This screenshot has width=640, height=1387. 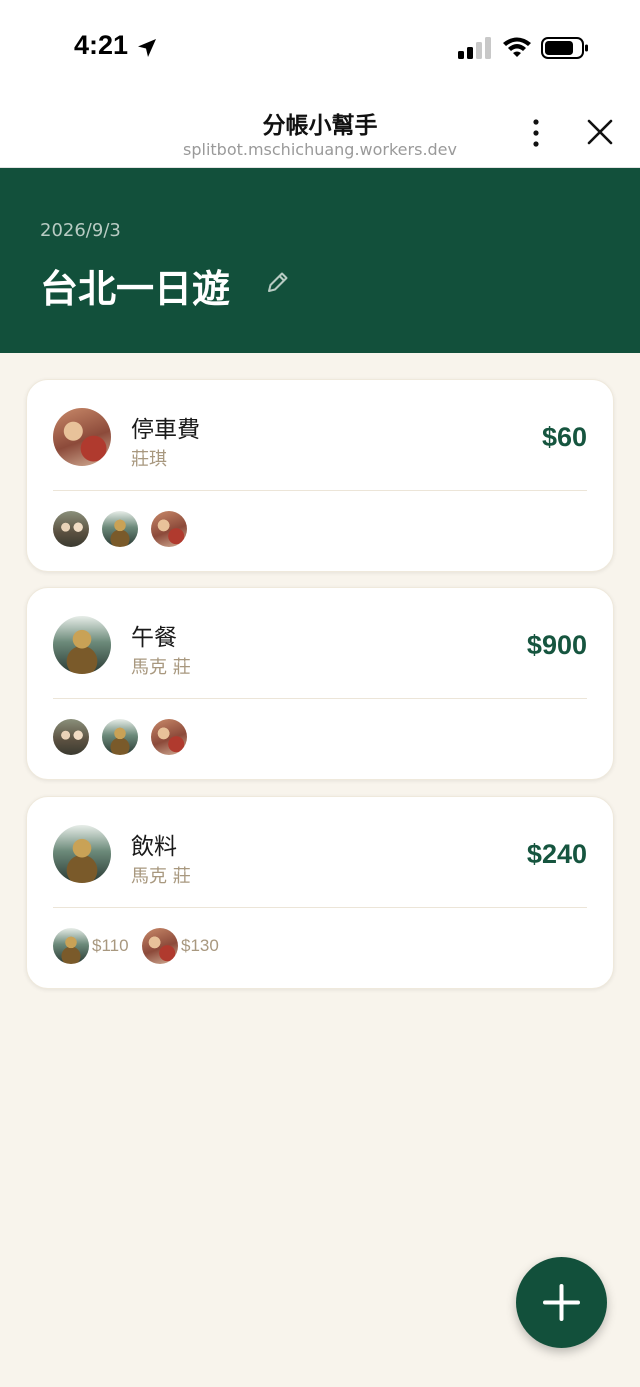 What do you see at coordinates (600, 132) in the screenshot?
I see `close-icon` at bounding box center [600, 132].